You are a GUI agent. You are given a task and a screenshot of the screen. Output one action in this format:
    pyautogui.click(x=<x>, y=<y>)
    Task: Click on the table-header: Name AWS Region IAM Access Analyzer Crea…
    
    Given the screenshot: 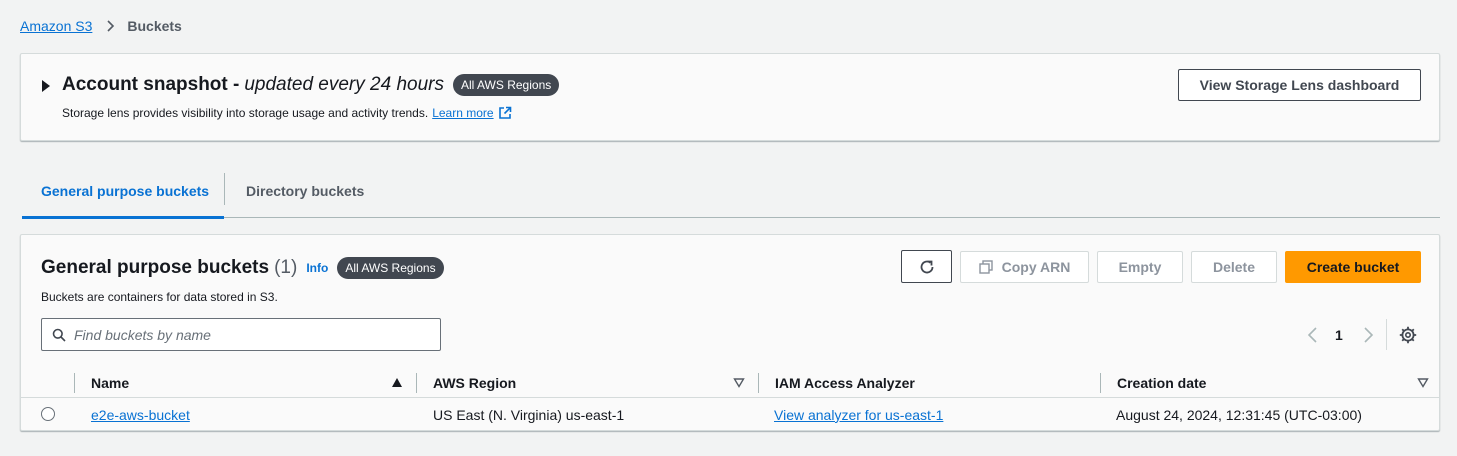 What is the action you would take?
    pyautogui.click(x=730, y=382)
    